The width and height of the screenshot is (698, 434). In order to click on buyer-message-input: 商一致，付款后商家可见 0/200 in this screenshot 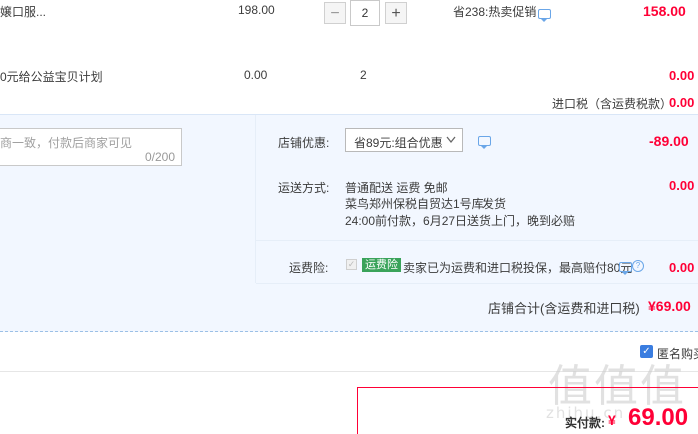, I will do `click(91, 147)`.